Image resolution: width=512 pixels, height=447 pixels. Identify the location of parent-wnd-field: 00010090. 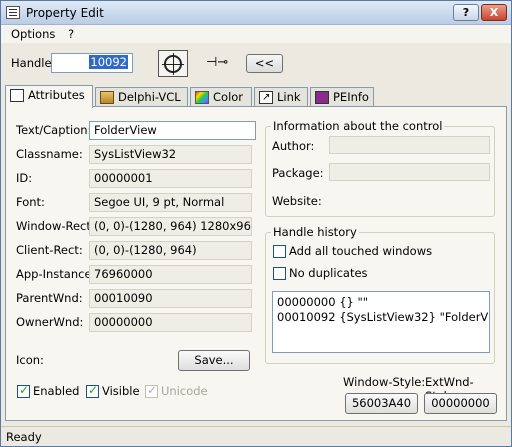
(170, 298).